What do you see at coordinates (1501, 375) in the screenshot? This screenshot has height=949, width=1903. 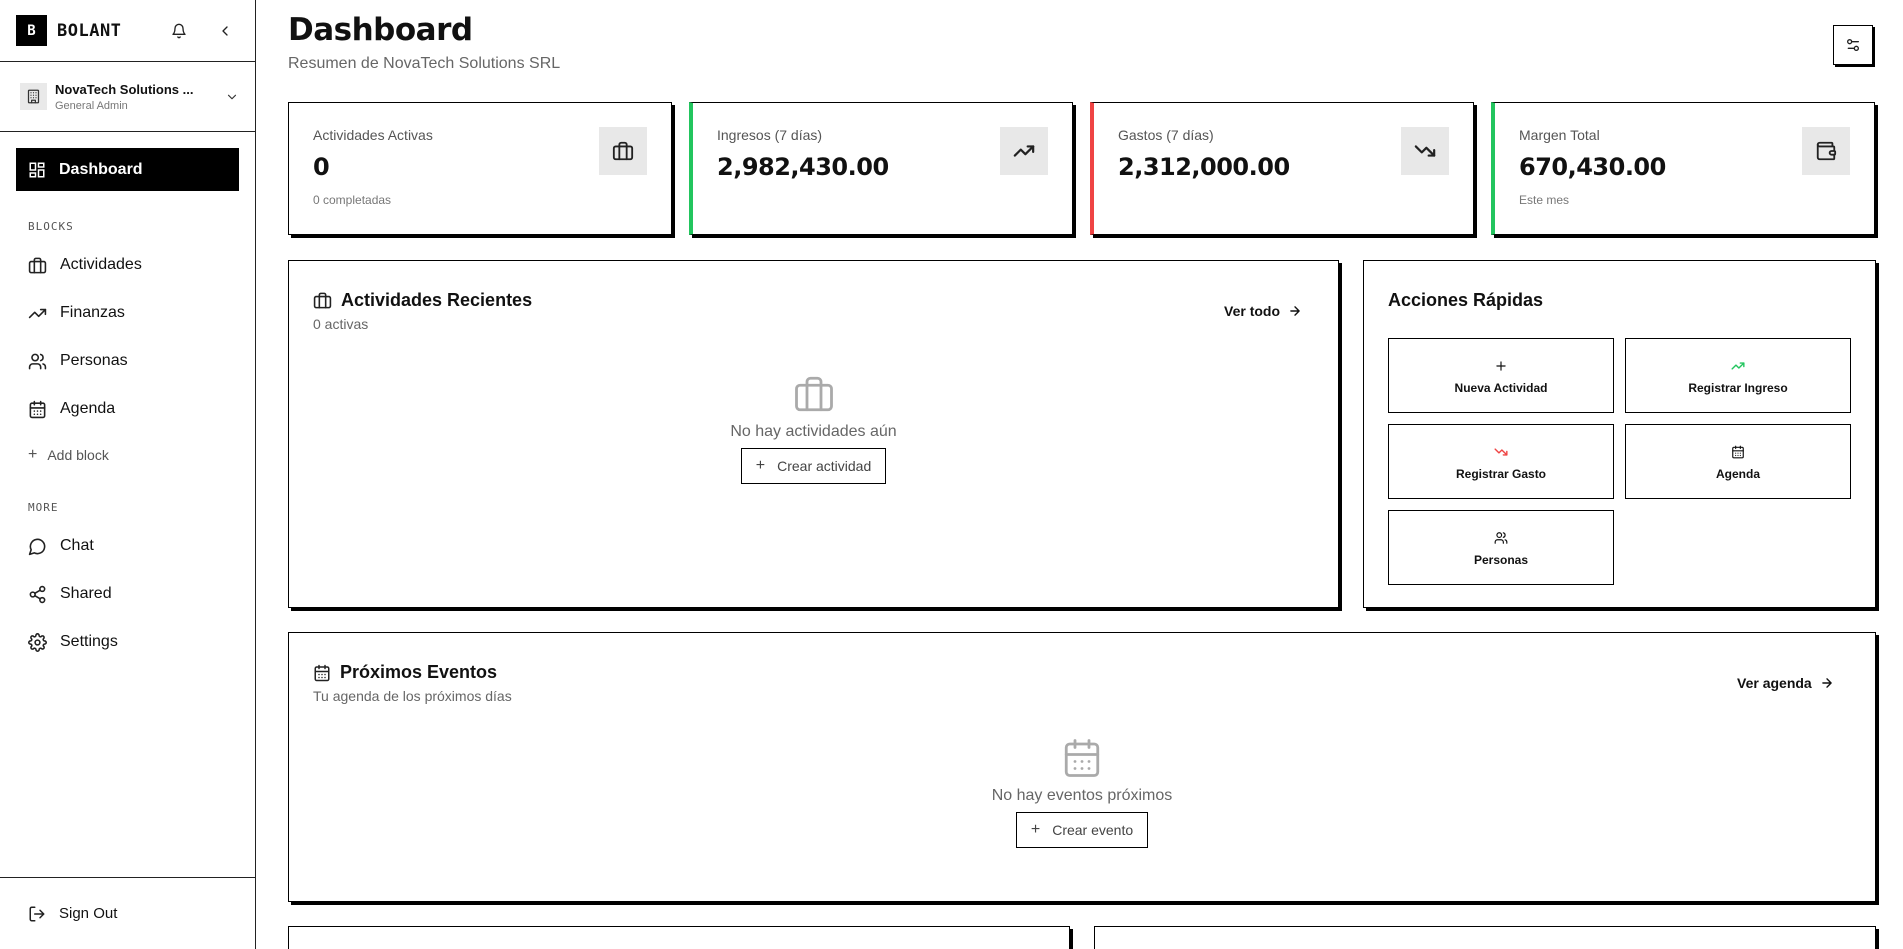 I see `new-activity-button: Nueva Actividad` at bounding box center [1501, 375].